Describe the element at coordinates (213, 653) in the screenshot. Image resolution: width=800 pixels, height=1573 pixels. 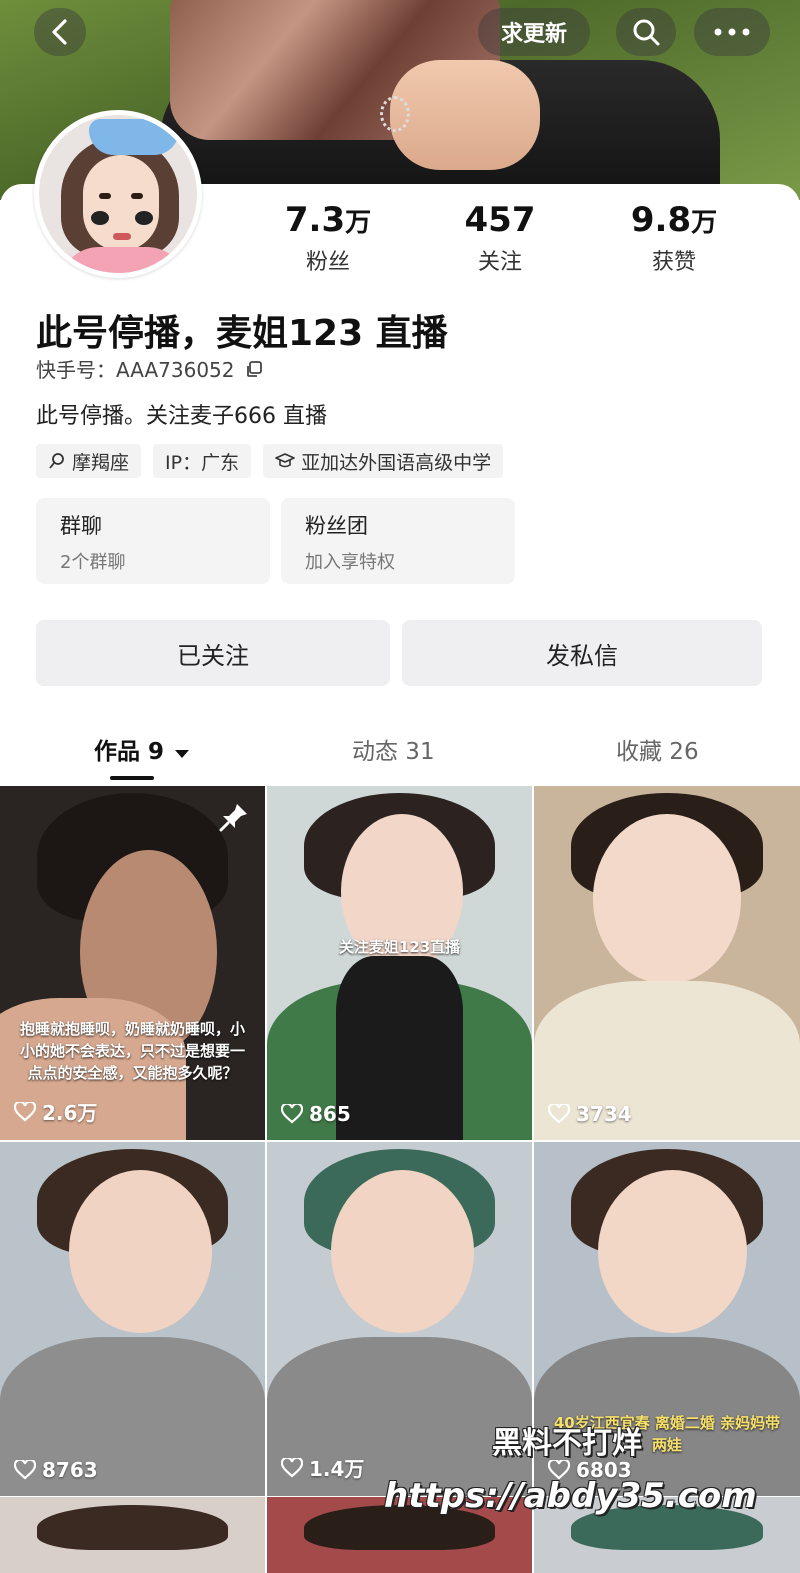
I see `followed-button: 已关注` at that location.